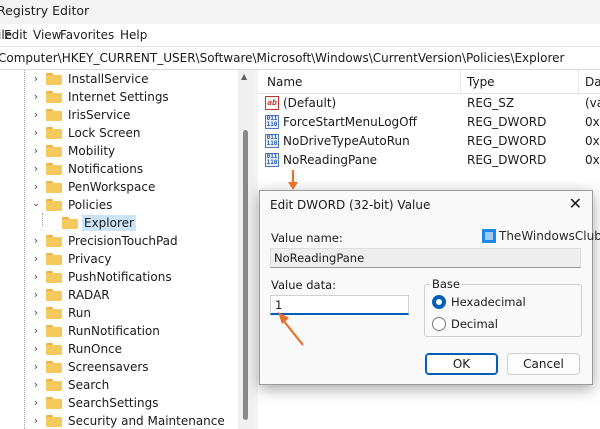  Describe the element at coordinates (36, 205) in the screenshot. I see `chevron-down-icon: ›` at that location.